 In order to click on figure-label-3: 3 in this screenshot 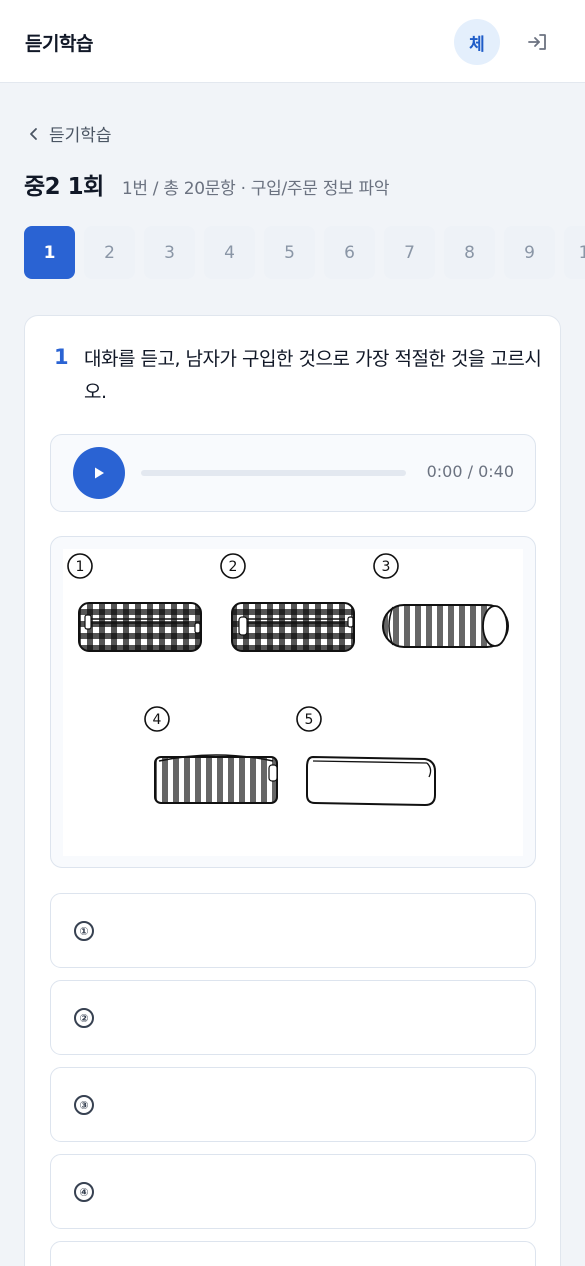, I will do `click(386, 566)`.